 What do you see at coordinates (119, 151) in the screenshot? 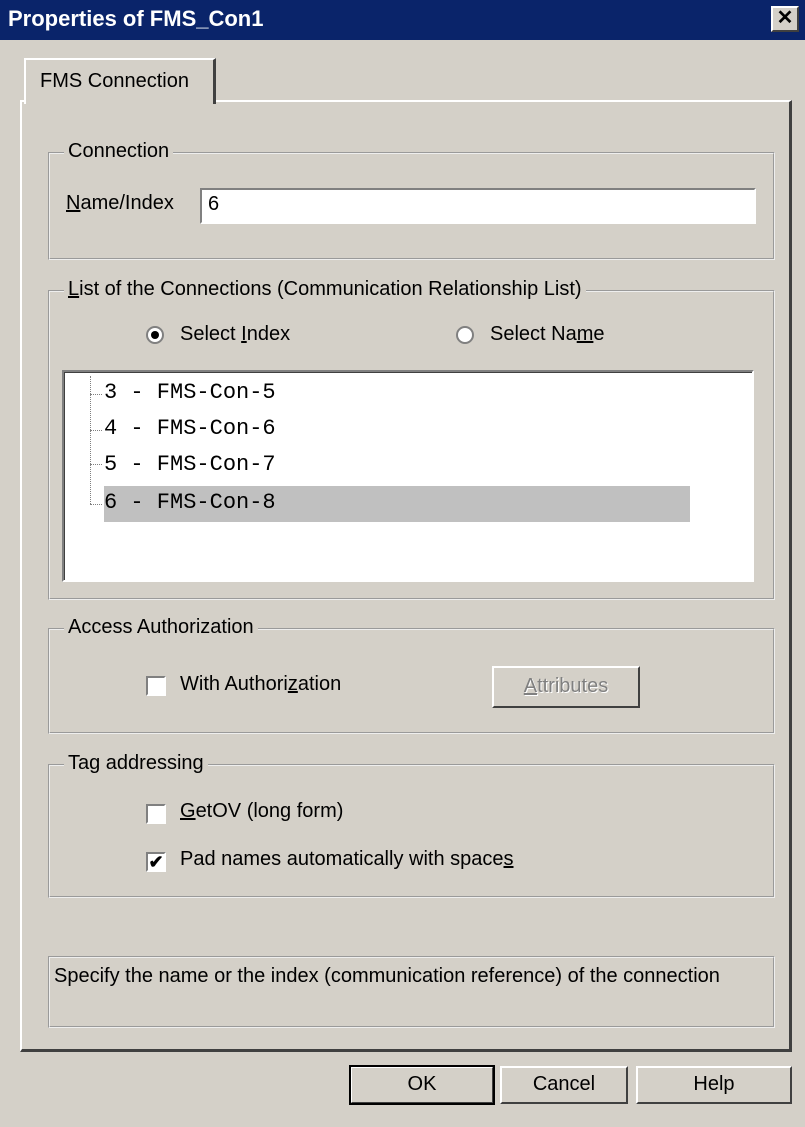
I see `connection-legend: Connection` at bounding box center [119, 151].